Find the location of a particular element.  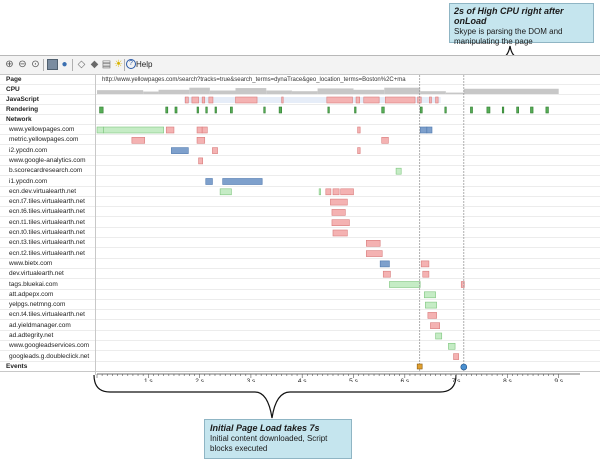

axis-tick-label: 9 s is located at coordinates (558, 380).